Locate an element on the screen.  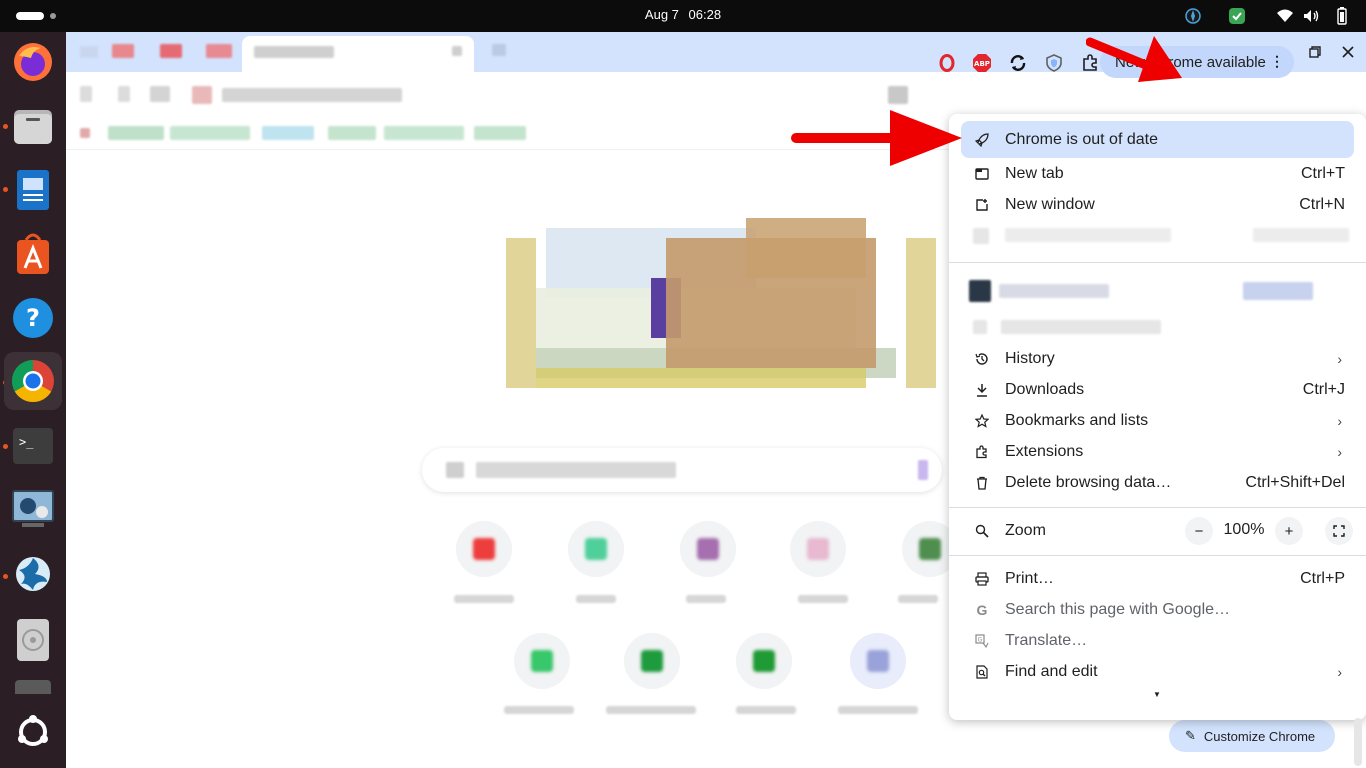
customize-chrome-button: ✎ Customize Chrome is located at coordinates (1252, 736).